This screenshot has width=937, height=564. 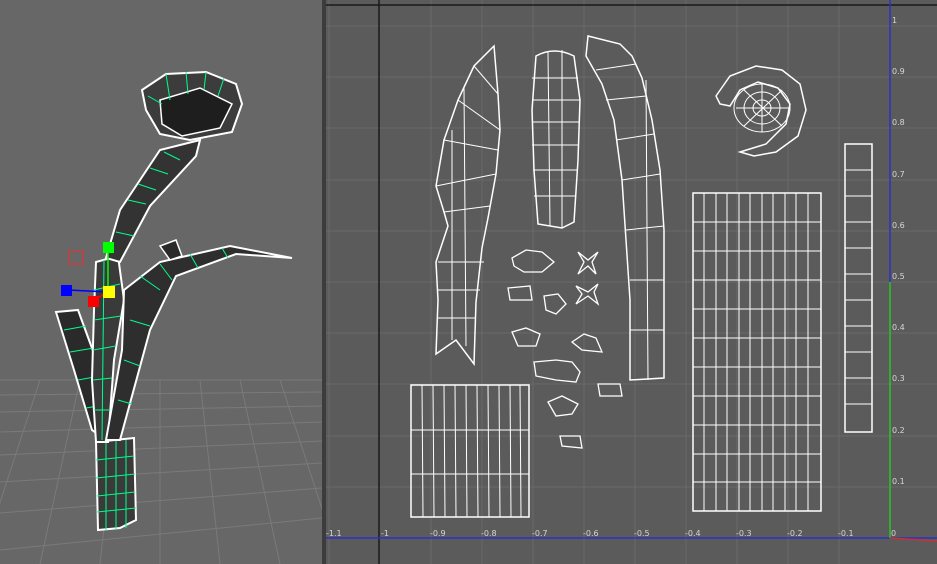 I want to click on uv-shell-small-pieces, so click(x=565, y=349).